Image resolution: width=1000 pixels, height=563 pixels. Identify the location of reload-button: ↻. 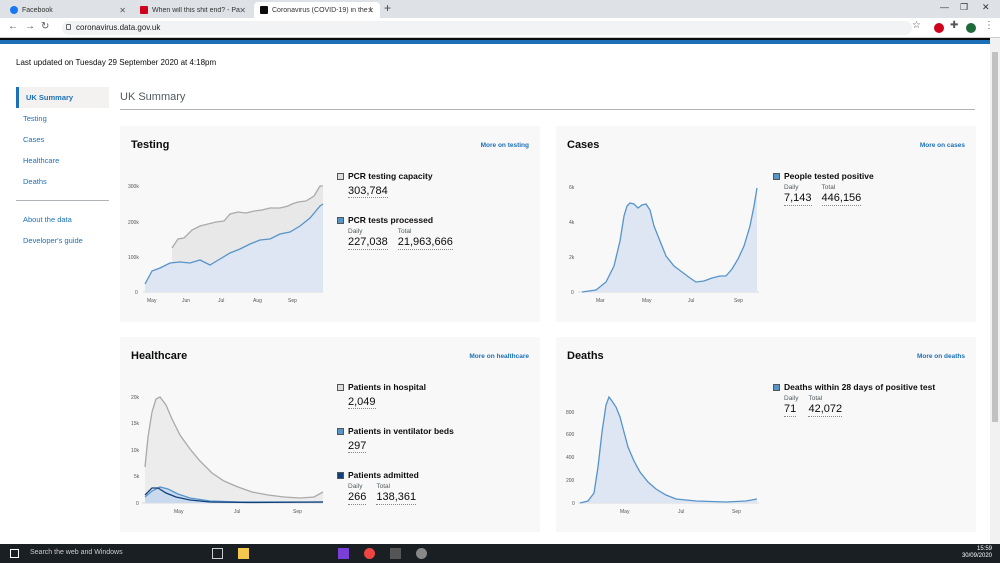
(45, 26).